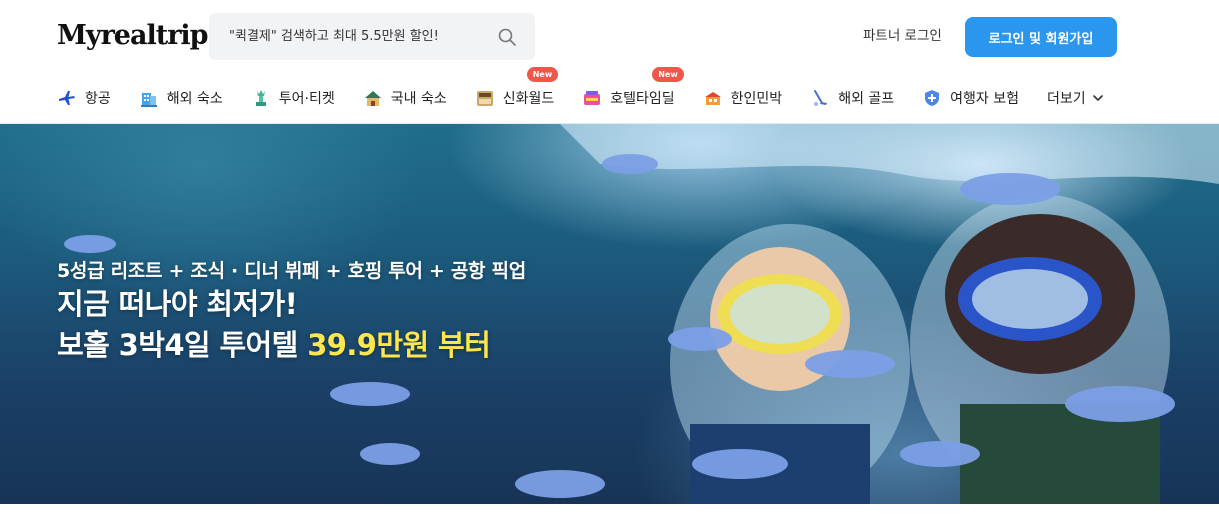 The height and width of the screenshot is (523, 1219). I want to click on nav-item-travel-insurance: 여행자 보험, so click(970, 98).